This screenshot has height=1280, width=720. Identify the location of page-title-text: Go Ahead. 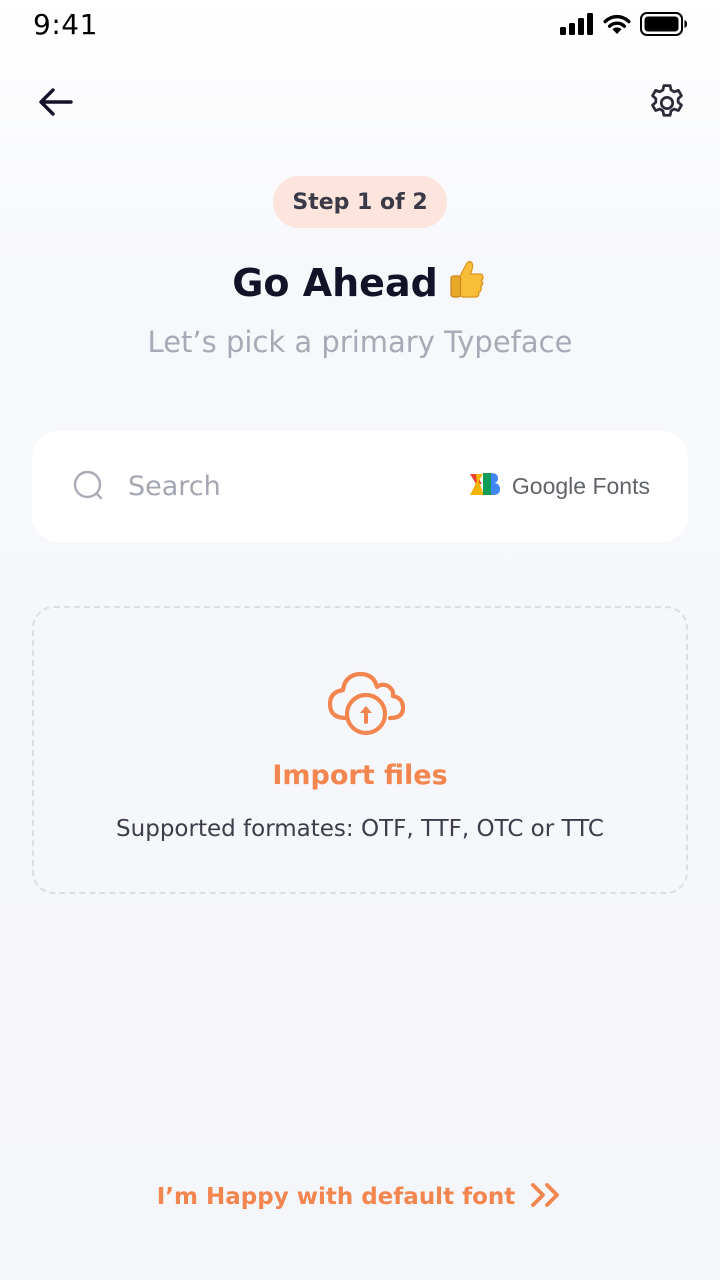
(335, 283).